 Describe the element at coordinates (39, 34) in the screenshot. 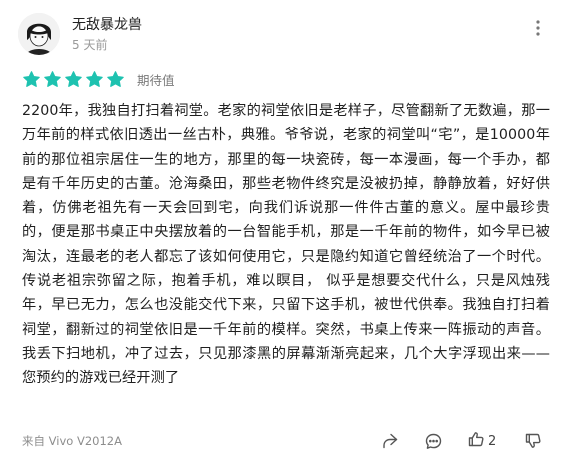

I see `avatar` at that location.